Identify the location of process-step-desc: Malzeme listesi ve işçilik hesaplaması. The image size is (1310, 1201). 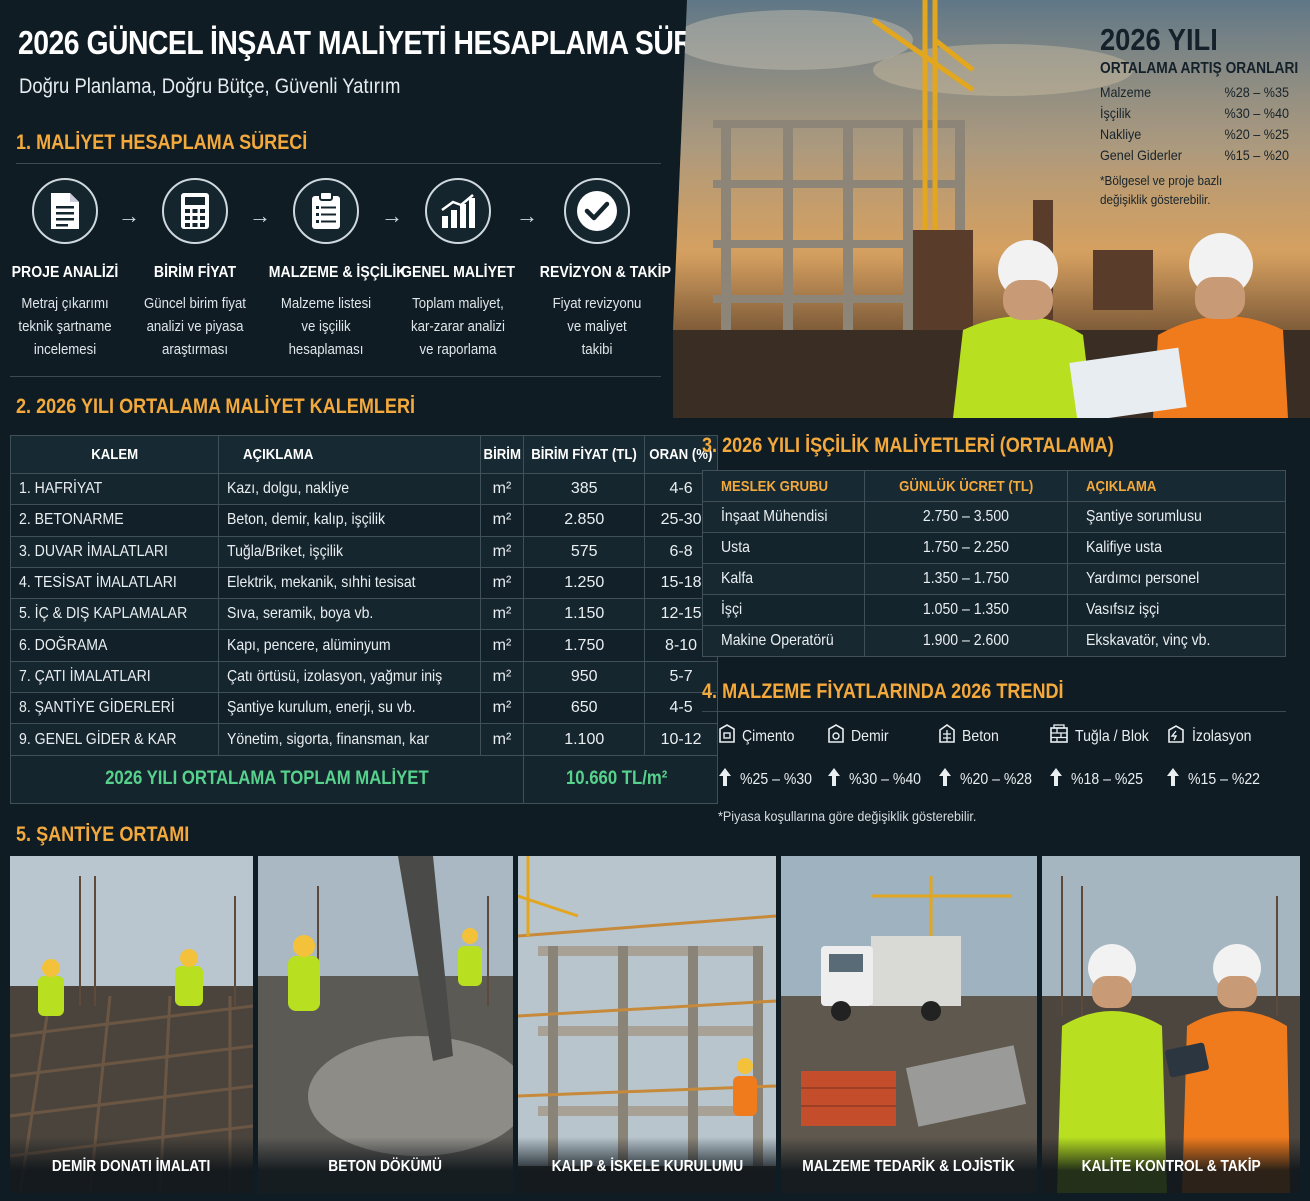
(326, 326).